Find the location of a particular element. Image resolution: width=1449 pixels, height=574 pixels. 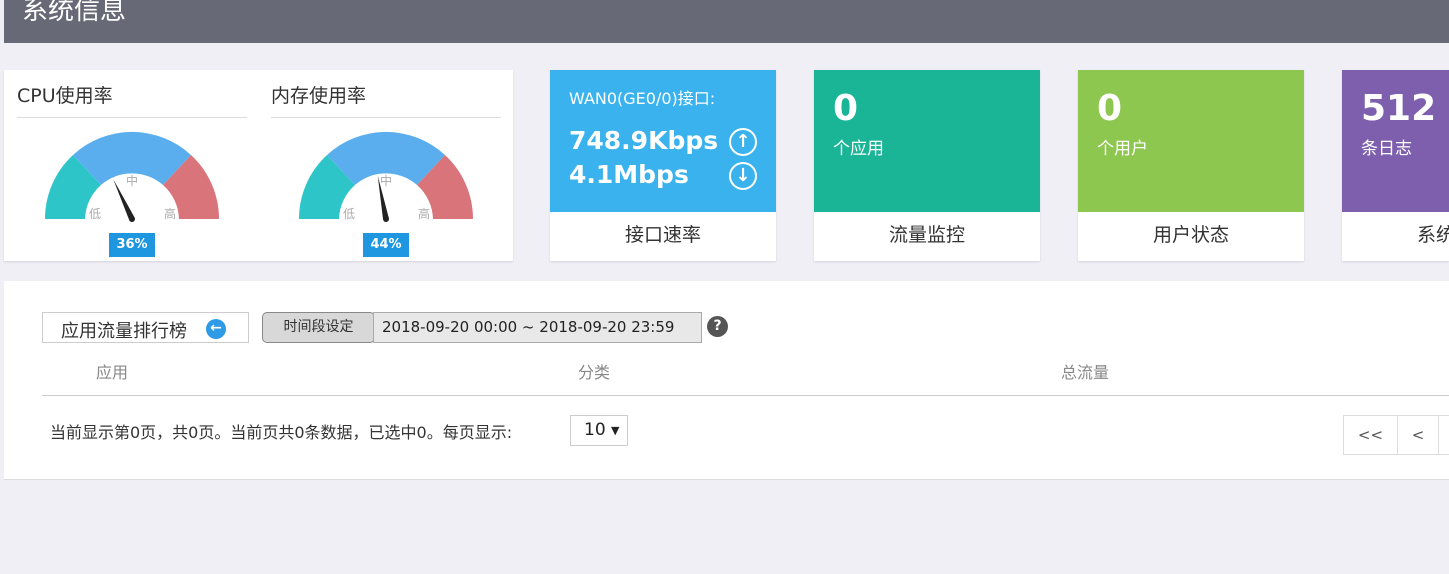

next-page-button is located at coordinates (1443, 435).